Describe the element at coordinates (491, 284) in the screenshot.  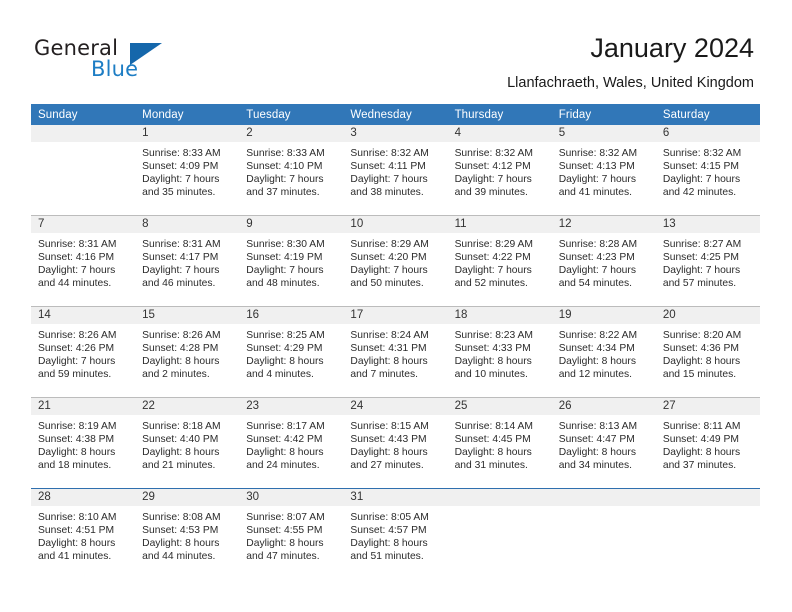
I see `daylight-text-line2: and 52 minutes.` at that location.